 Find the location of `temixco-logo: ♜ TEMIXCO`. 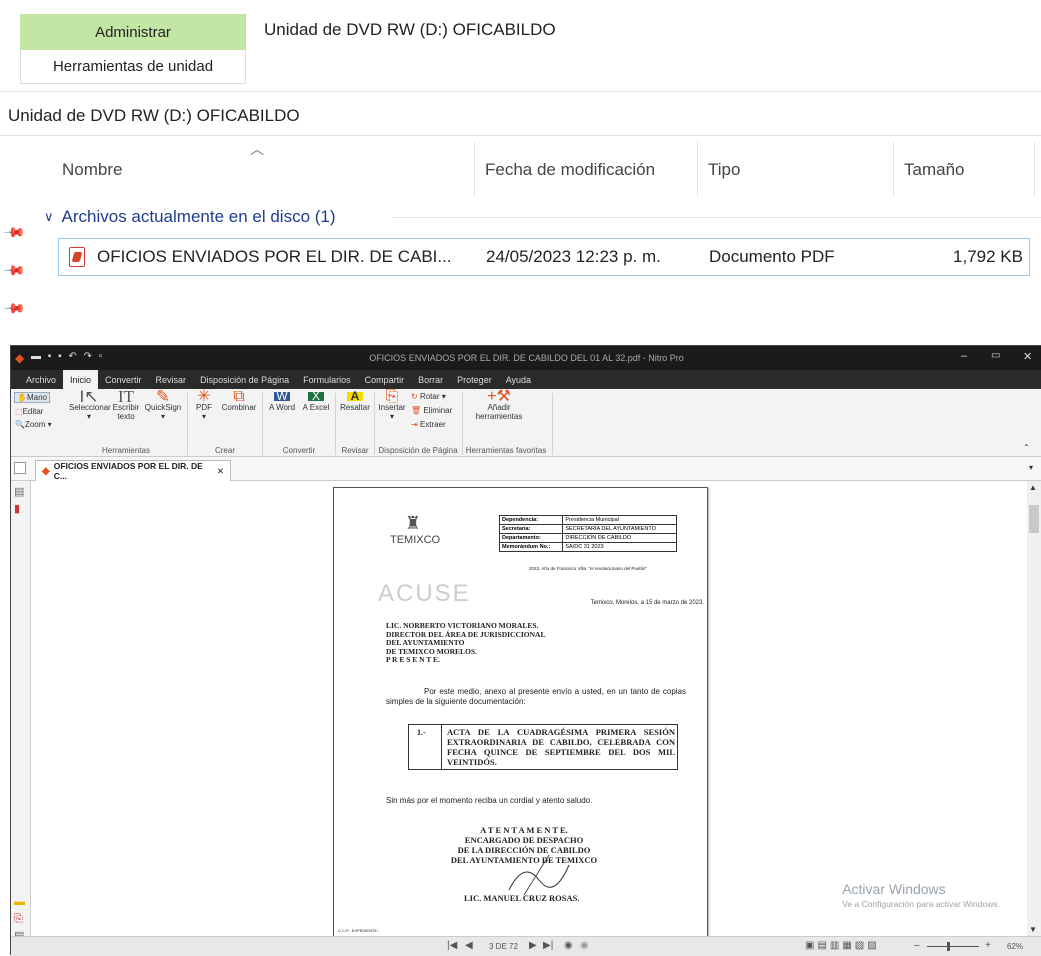

temixco-logo: ♜ TEMIXCO is located at coordinates (415, 529).